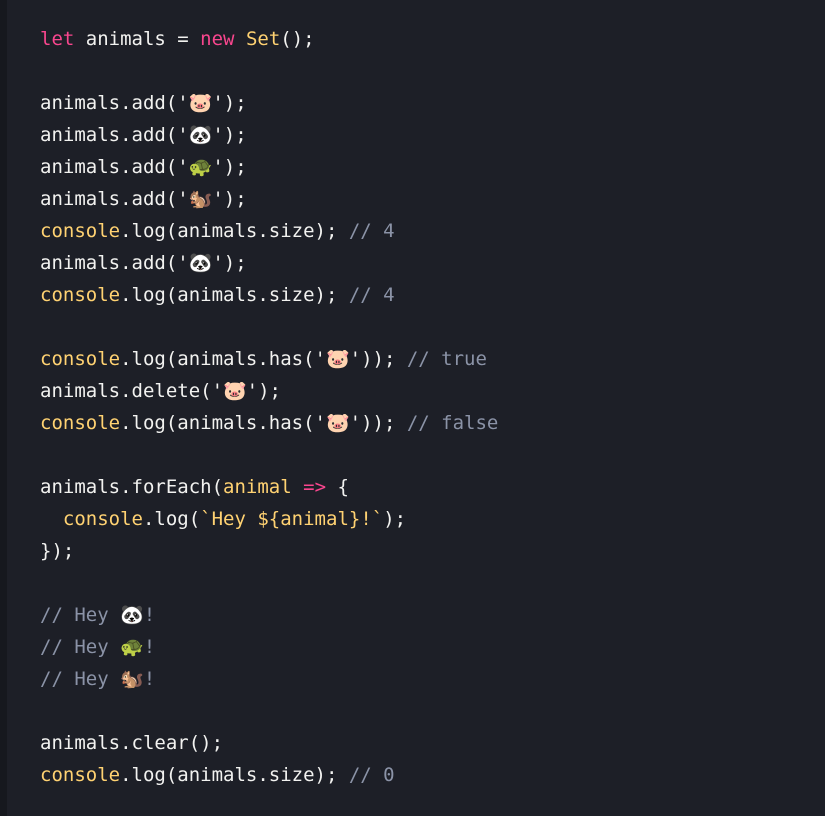 The height and width of the screenshot is (816, 825). Describe the element at coordinates (292, 519) in the screenshot. I see `code-token-string: `Hey ${animal}!`` at that location.